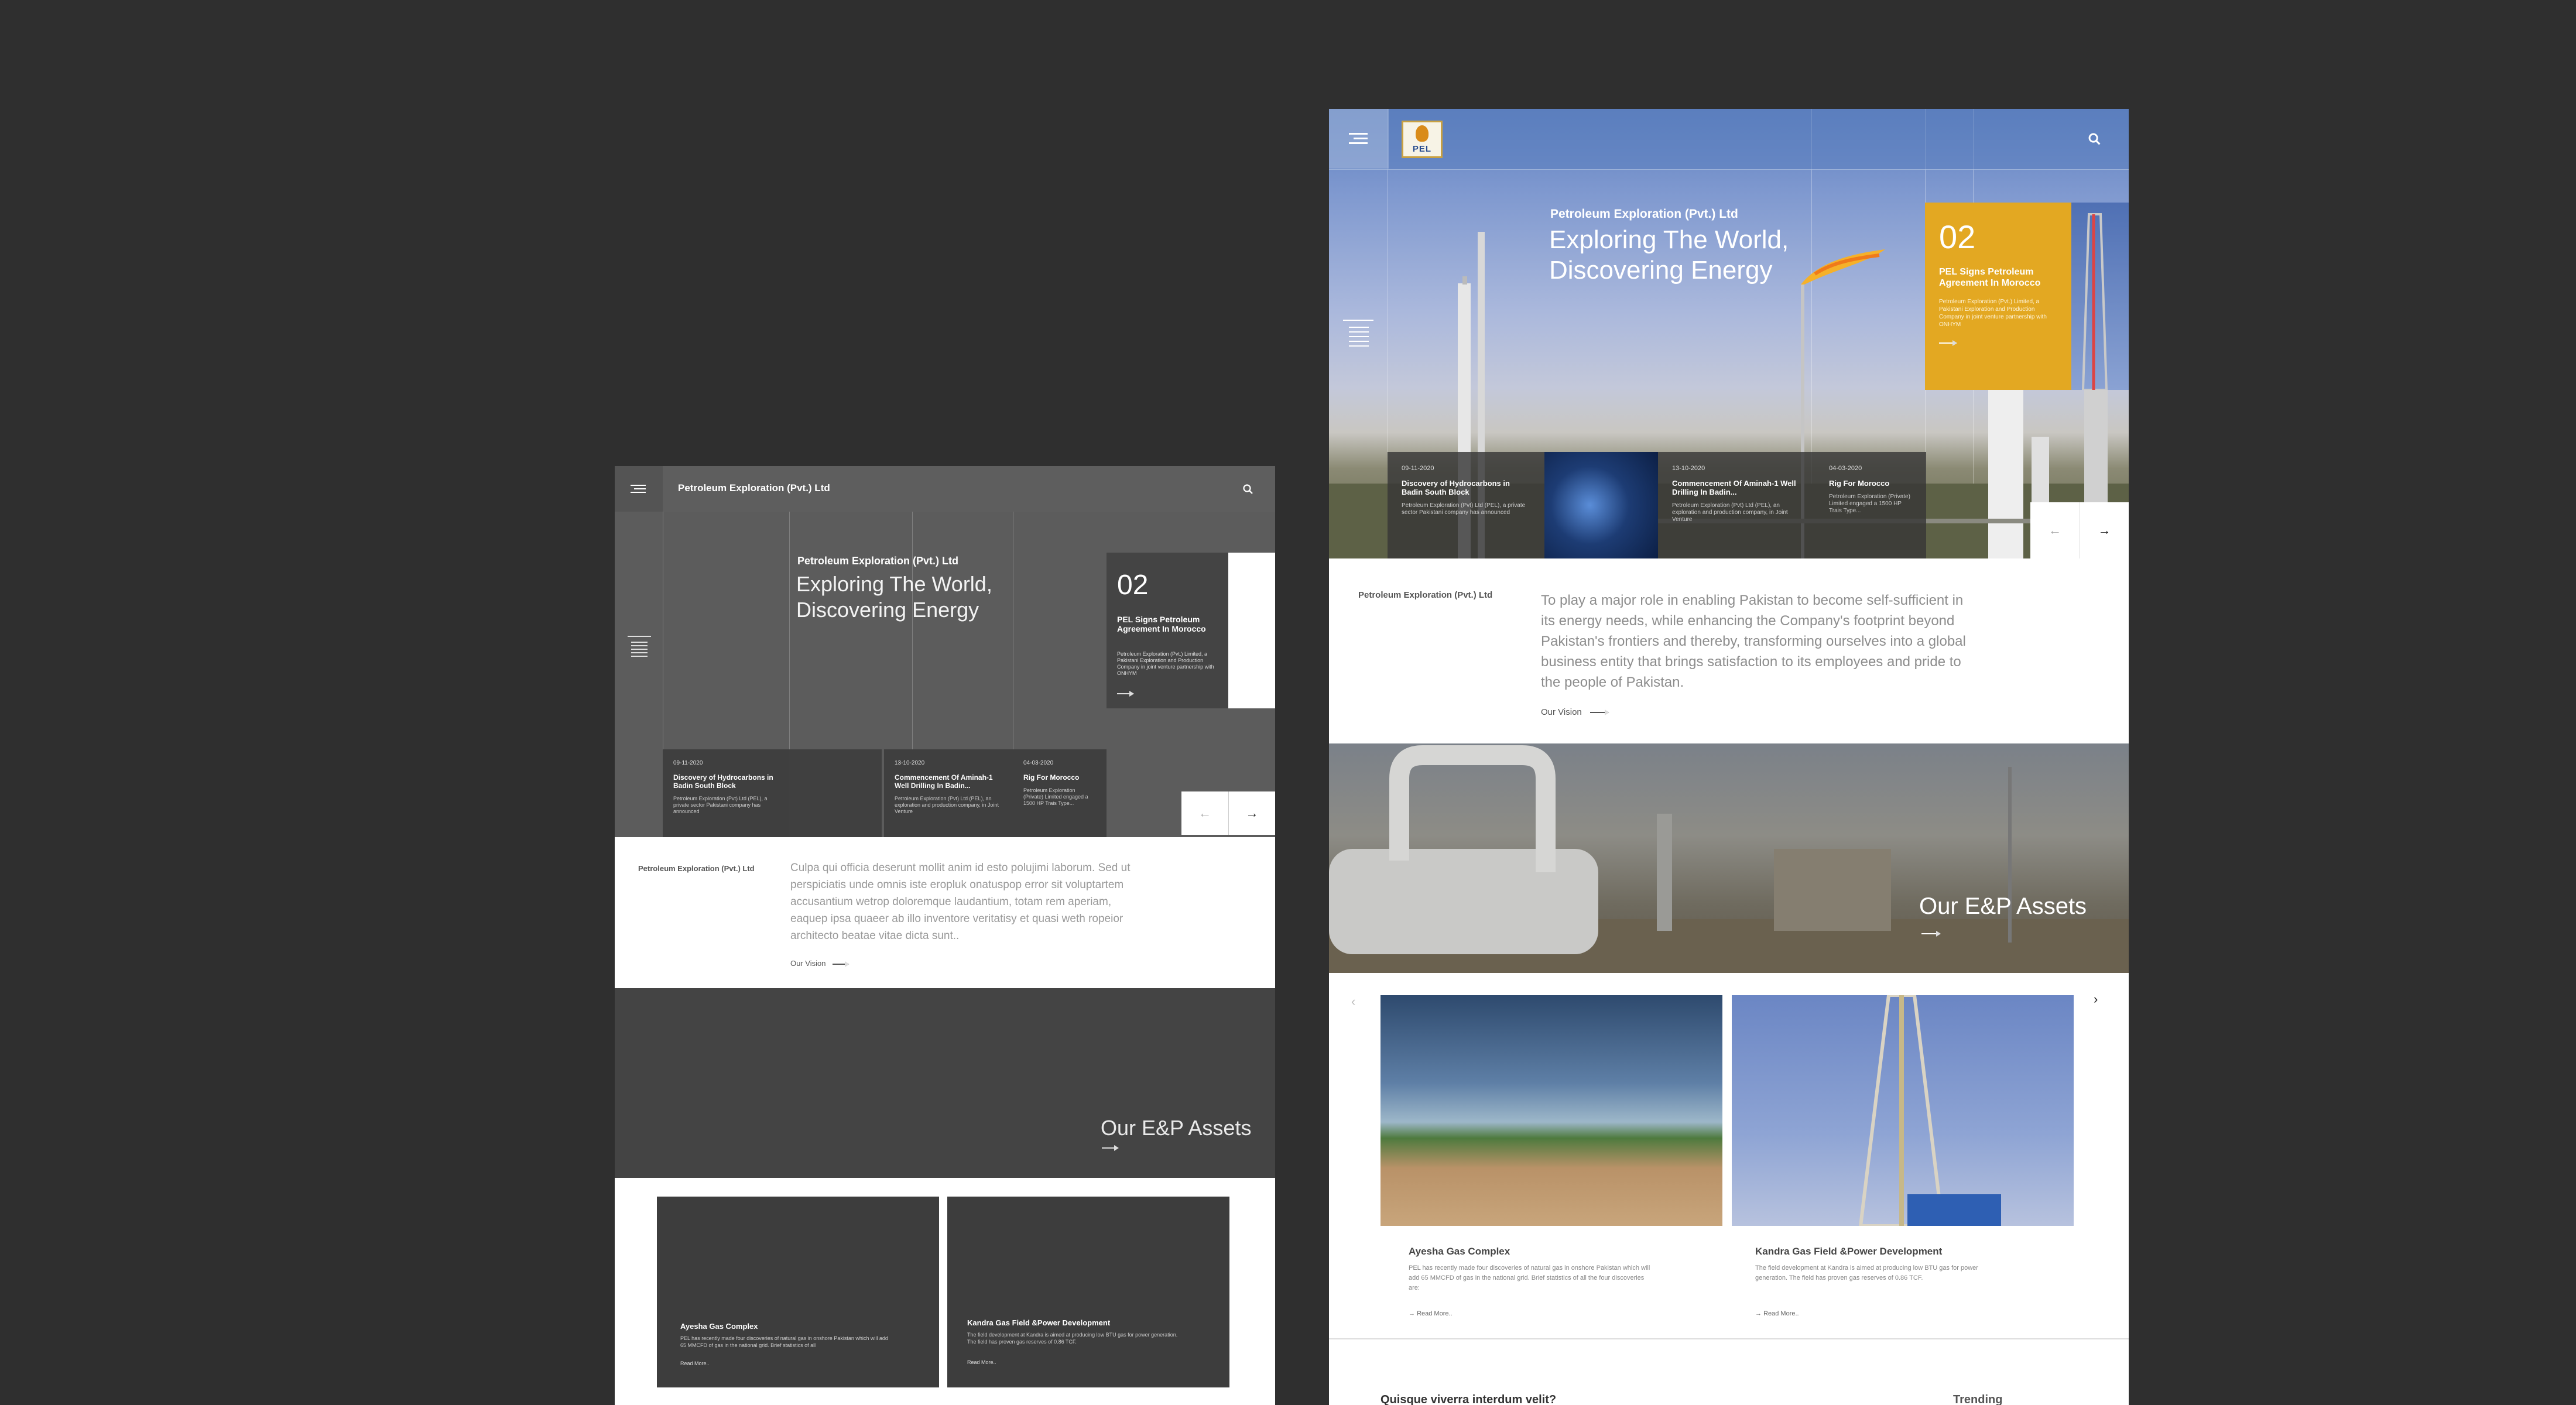 The width and height of the screenshot is (2576, 1405). What do you see at coordinates (2003, 906) in the screenshot?
I see `assets-title: Our E&P Assets` at bounding box center [2003, 906].